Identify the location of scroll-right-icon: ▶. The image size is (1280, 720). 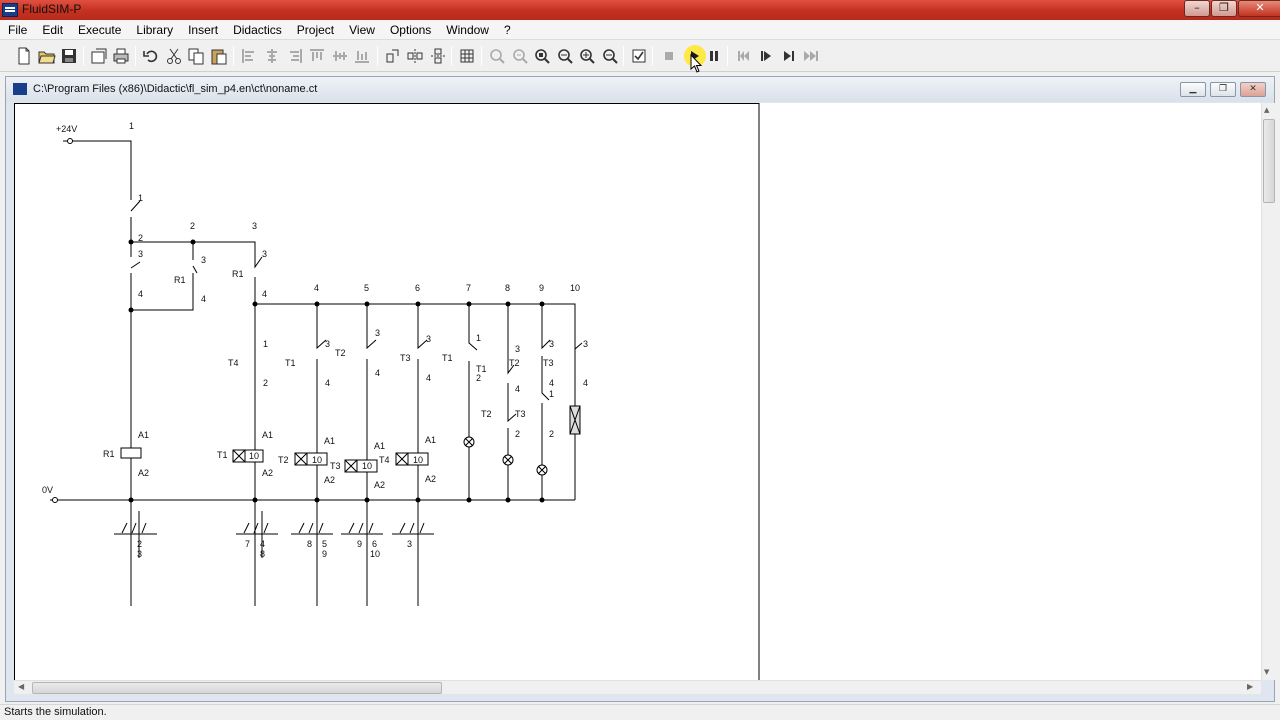
(1250, 686).